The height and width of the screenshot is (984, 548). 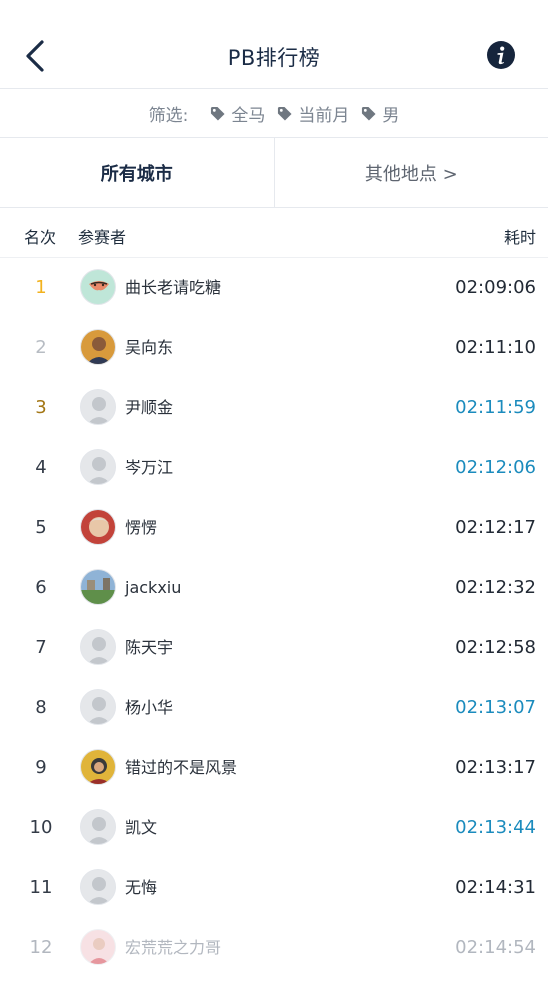 What do you see at coordinates (274, 44) in the screenshot?
I see `app-header: PB排行榜` at bounding box center [274, 44].